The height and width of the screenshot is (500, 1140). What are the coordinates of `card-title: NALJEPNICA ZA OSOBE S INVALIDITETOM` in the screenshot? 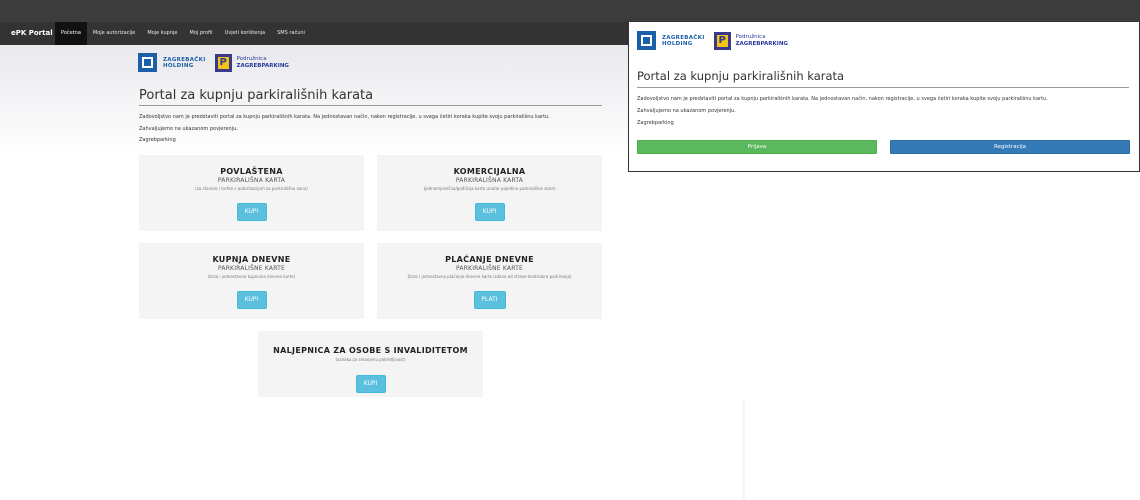 It's located at (370, 350).